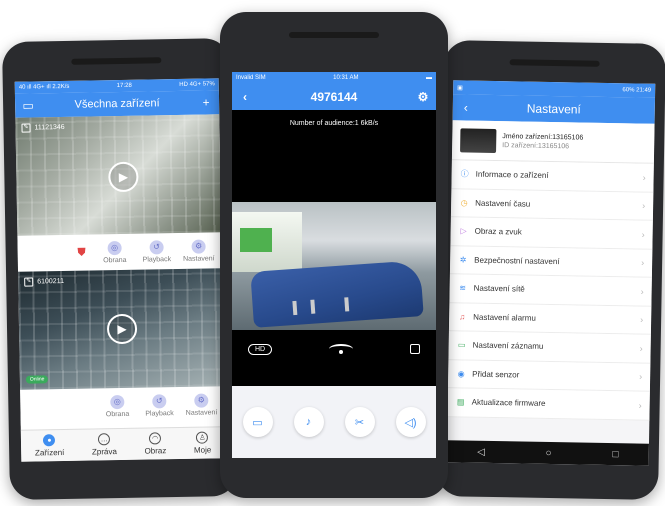 Image resolution: width=665 pixels, height=506 pixels. I want to click on bottom-tab-bar: ● Zařízení … Zpráva ◠ Obraz ♙ Moje, so click(123, 444).